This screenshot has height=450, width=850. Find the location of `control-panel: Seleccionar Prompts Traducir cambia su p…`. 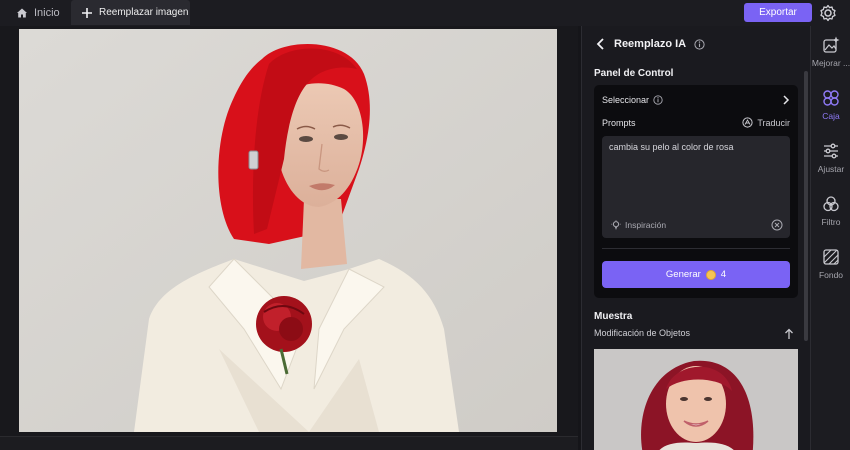

control-panel: Seleccionar Prompts Traducir cambia su p… is located at coordinates (696, 191).